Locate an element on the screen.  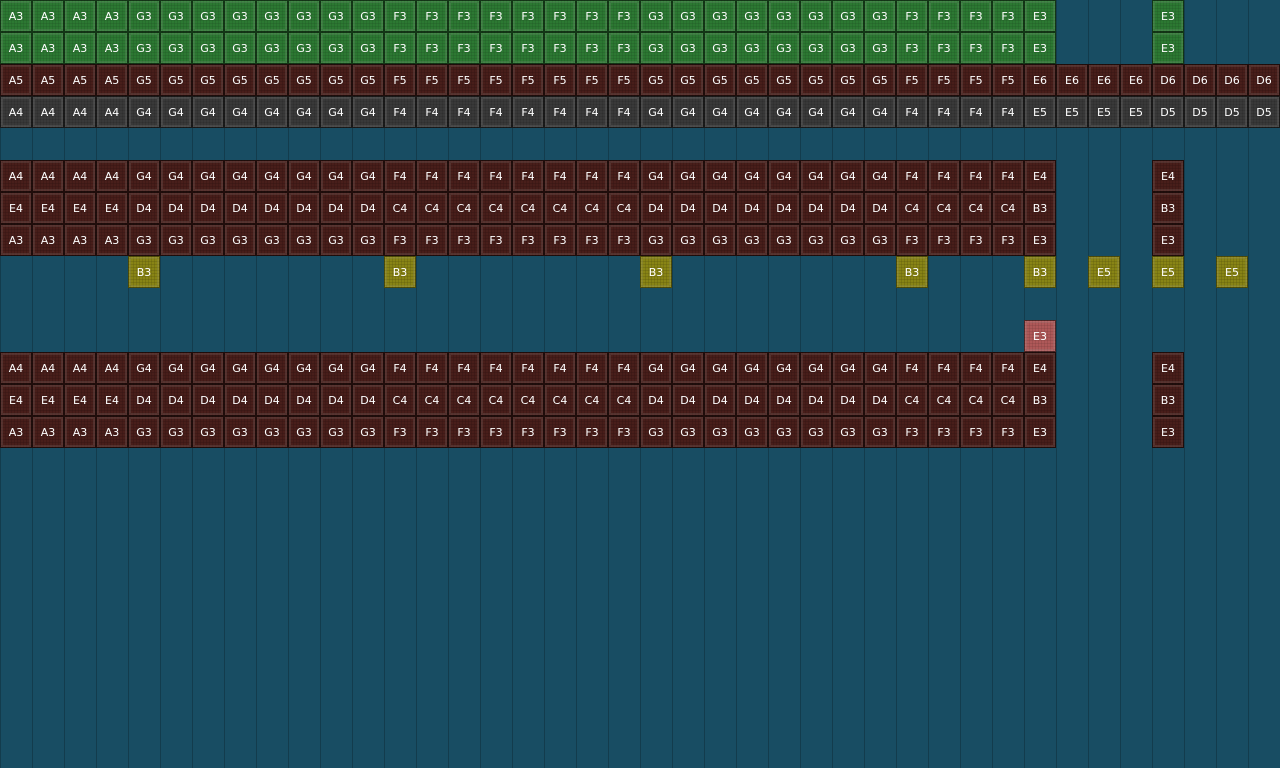
note-cell: D5 is located at coordinates (1232, 112).